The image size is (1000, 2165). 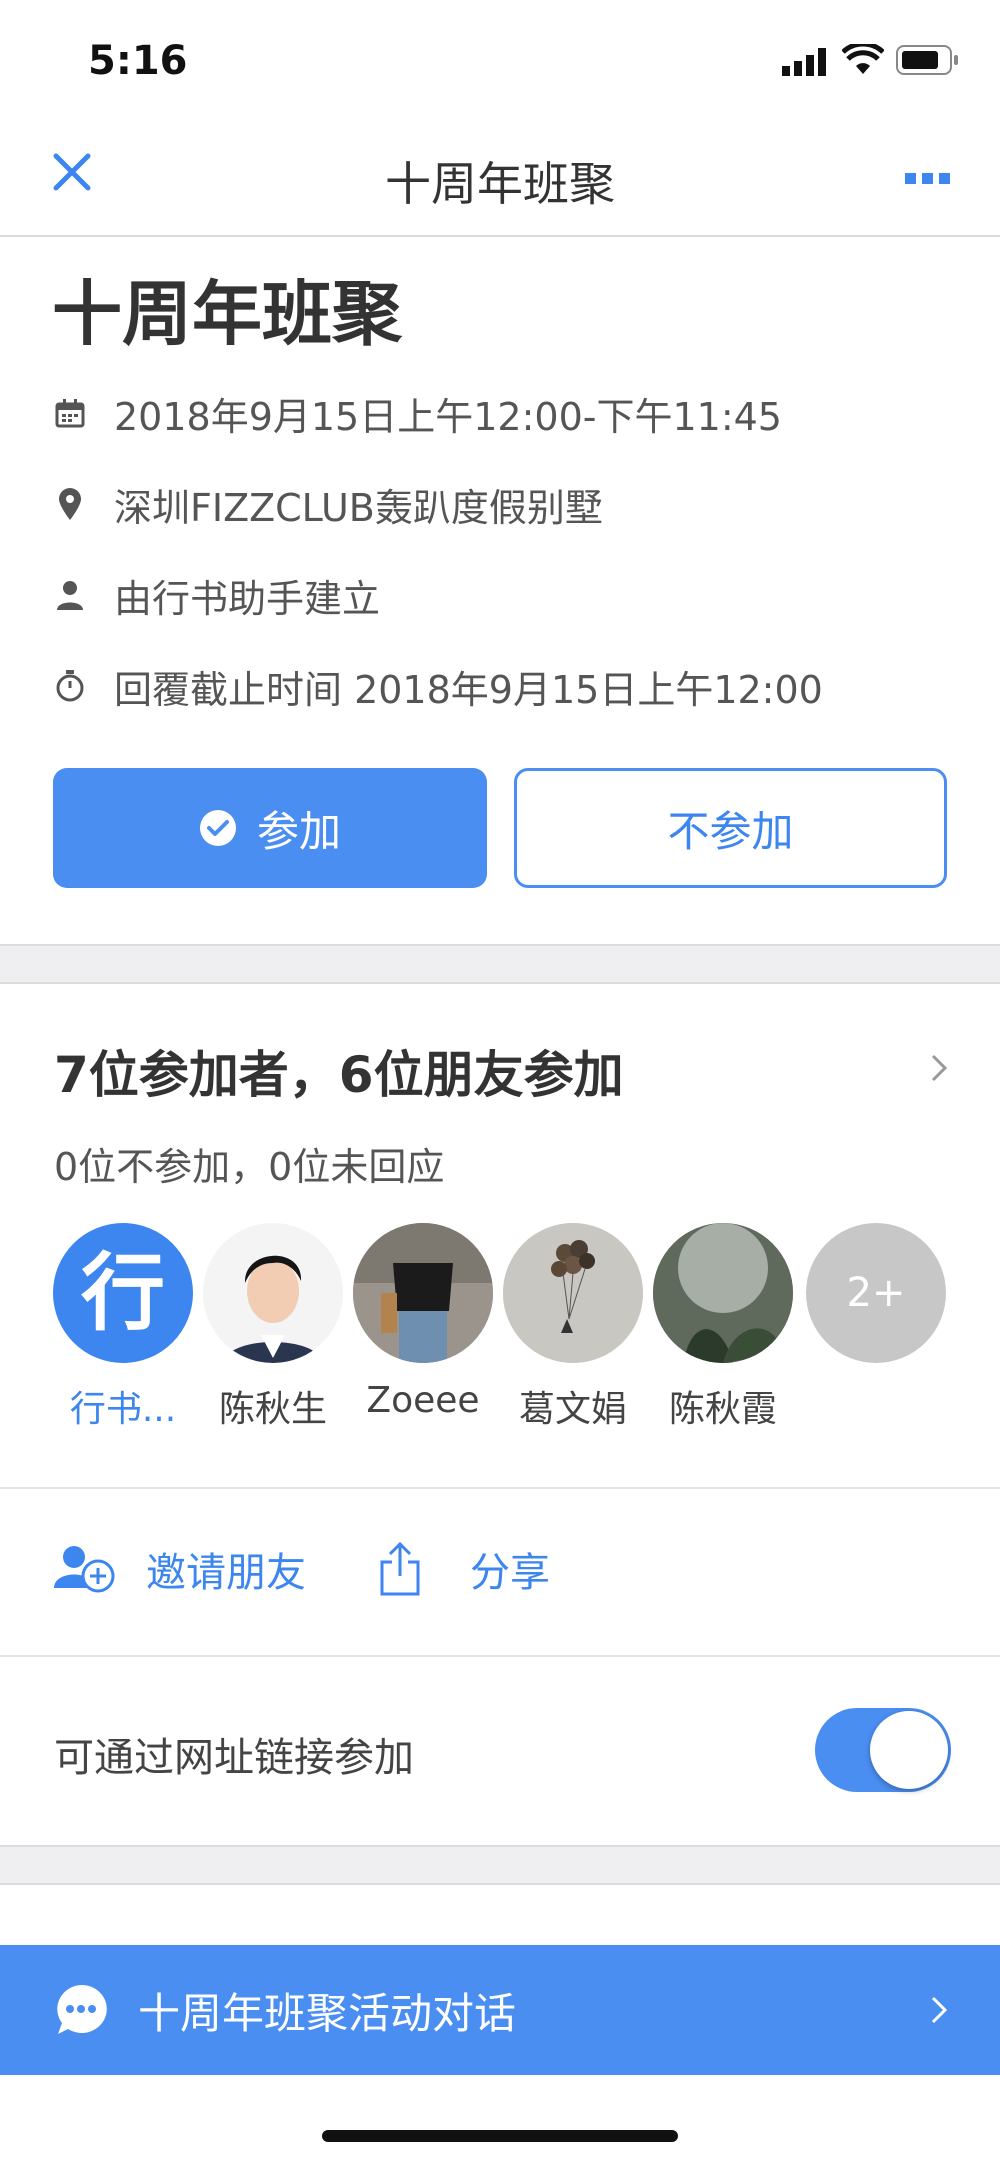 I want to click on share-label: 分享, so click(x=510, y=1573).